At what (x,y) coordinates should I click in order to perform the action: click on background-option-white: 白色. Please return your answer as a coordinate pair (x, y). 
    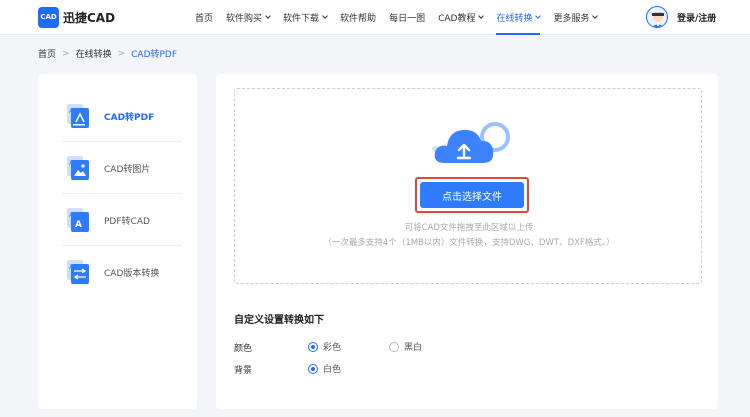
    Looking at the image, I should click on (324, 368).